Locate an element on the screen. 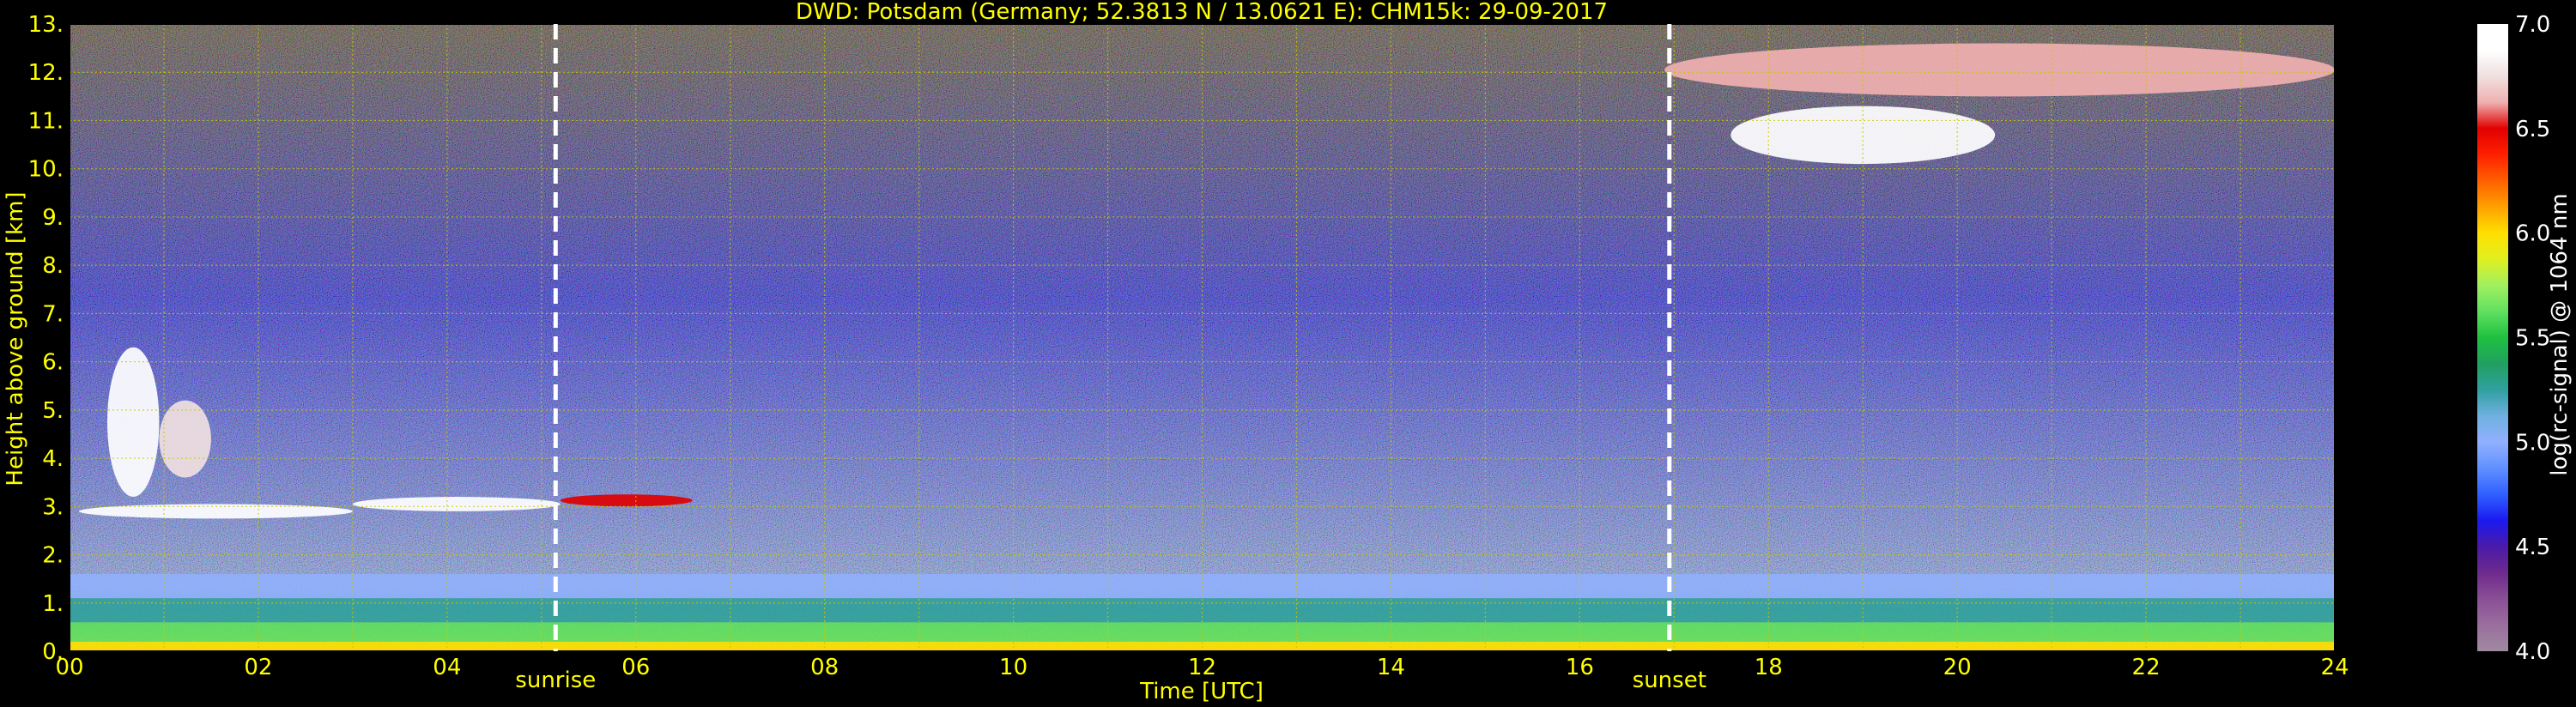 The image size is (2576, 707). y-tick-label: 11. is located at coordinates (46, 121).